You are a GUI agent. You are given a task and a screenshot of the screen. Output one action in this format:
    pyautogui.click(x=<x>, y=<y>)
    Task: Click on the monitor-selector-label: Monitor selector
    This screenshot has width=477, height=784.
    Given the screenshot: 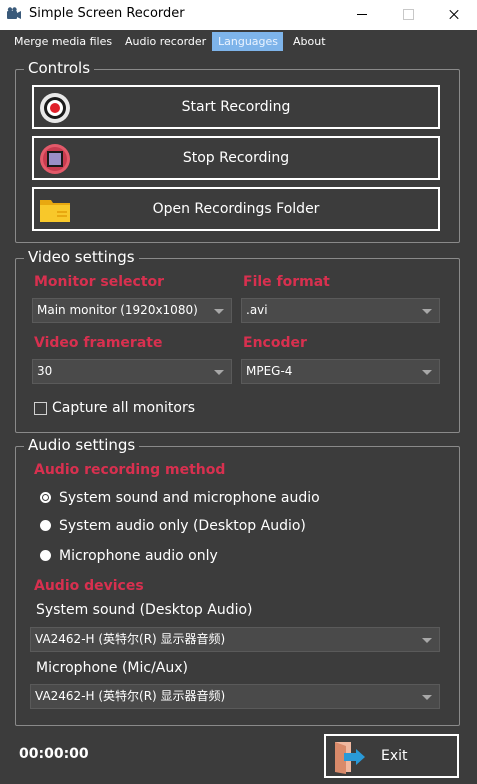 What is the action you would take?
    pyautogui.click(x=99, y=282)
    